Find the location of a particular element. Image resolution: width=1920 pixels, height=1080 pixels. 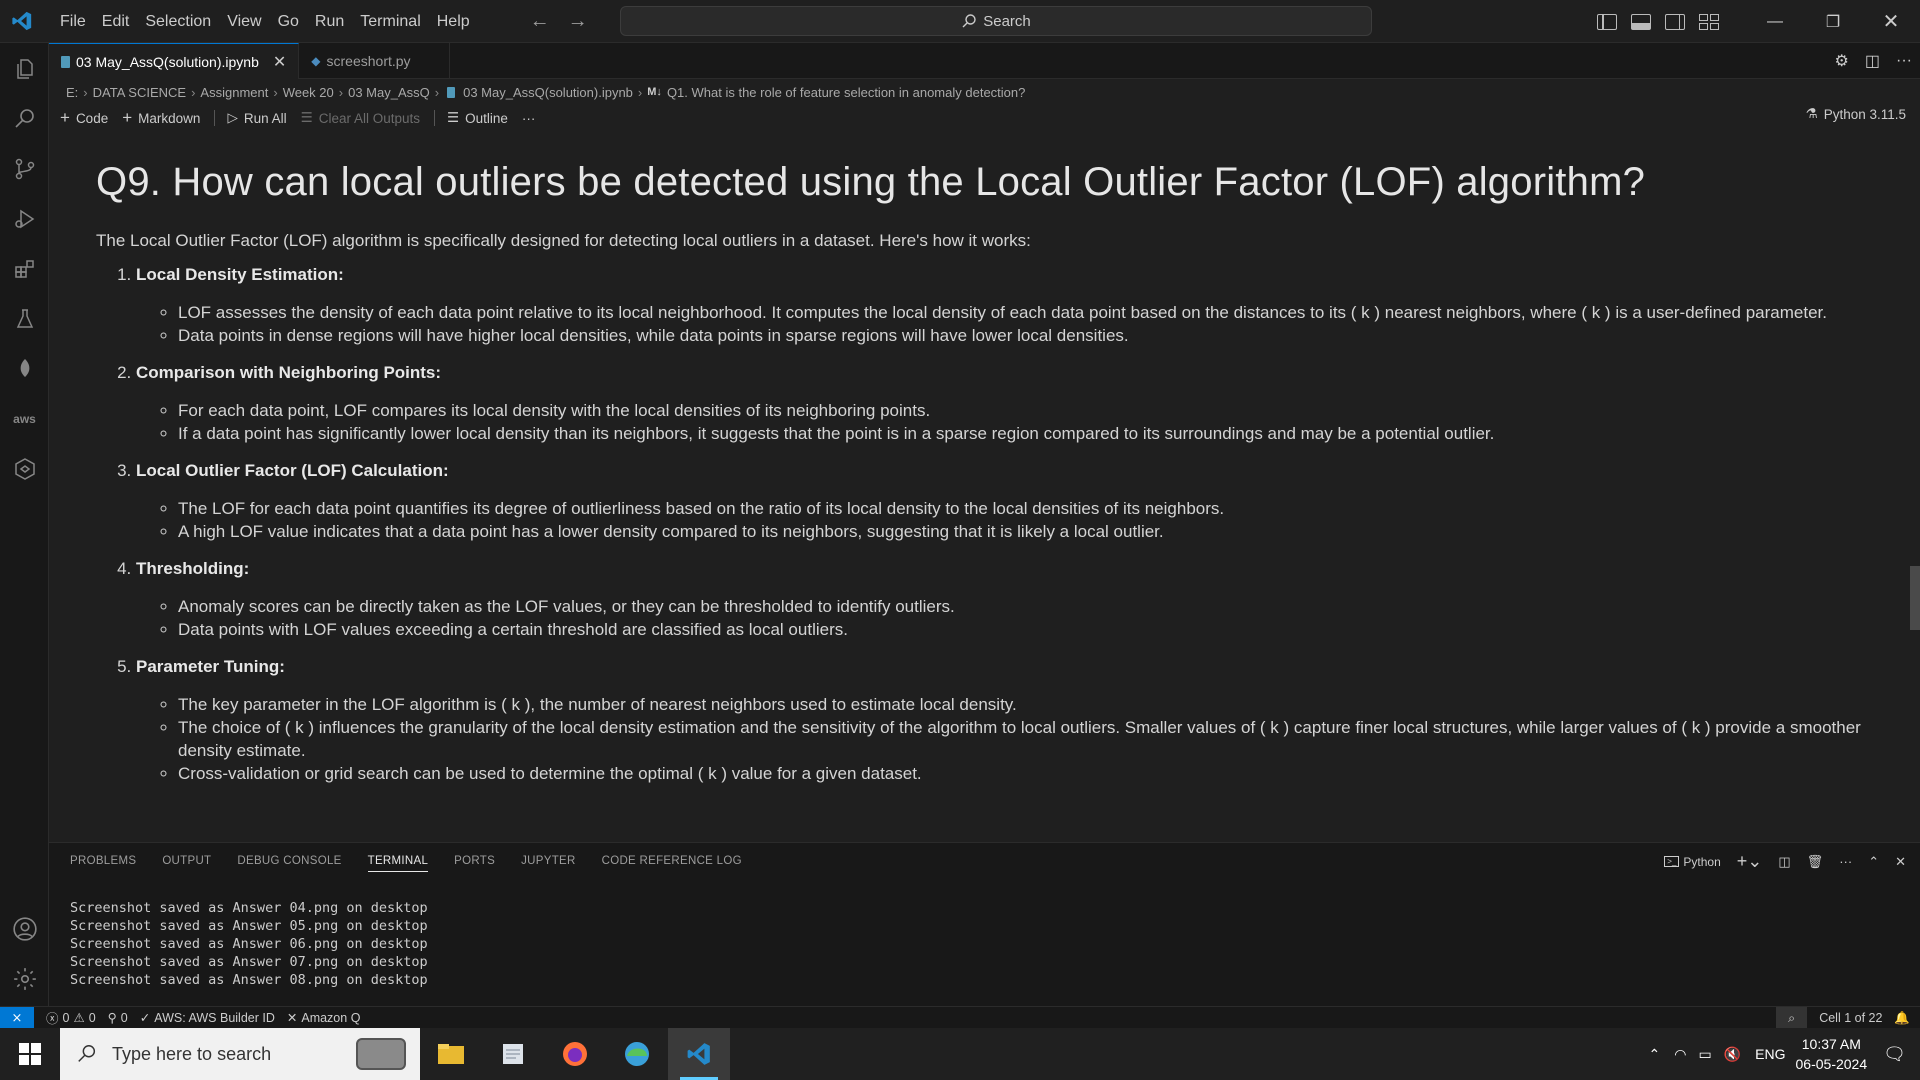

clear-all-outputs-button: ☰ Clear All Outputs is located at coordinates (360, 118).